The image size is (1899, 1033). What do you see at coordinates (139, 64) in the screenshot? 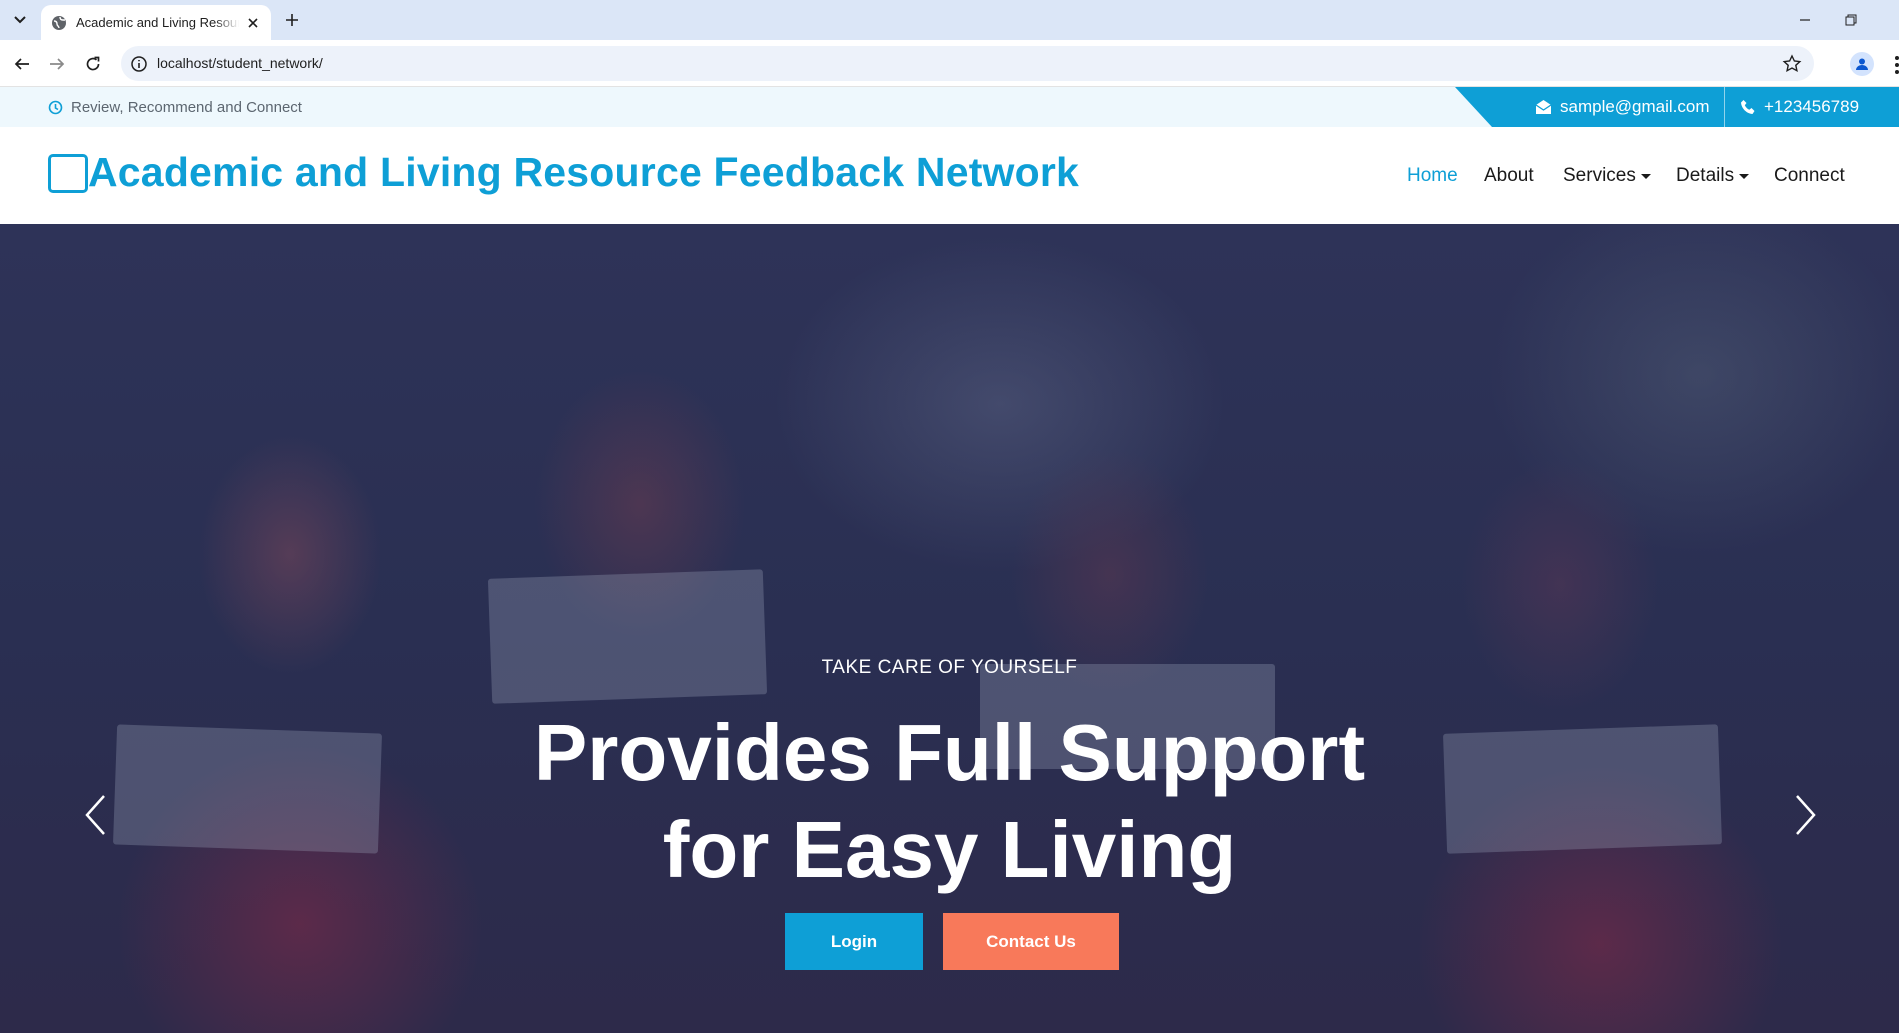
I see `info-icon` at bounding box center [139, 64].